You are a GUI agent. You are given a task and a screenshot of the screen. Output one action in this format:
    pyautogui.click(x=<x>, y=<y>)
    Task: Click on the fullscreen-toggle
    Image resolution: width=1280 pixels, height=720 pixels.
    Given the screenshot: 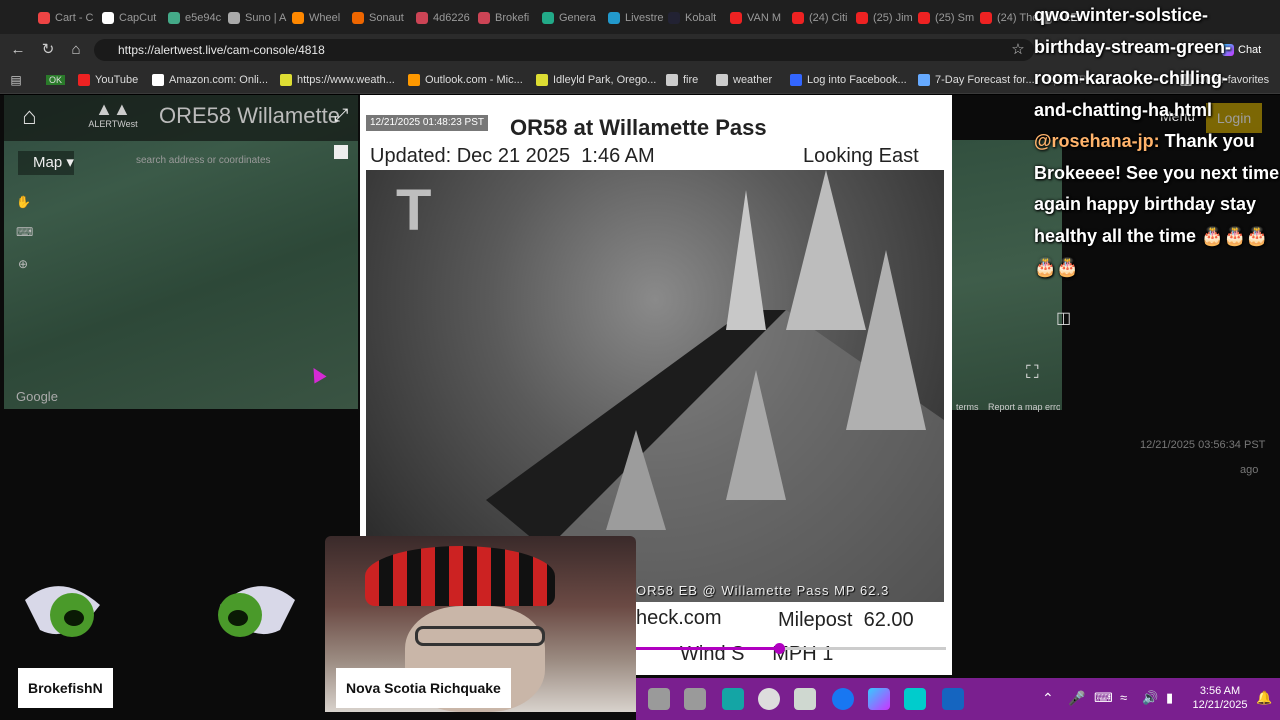 What is the action you would take?
    pyautogui.click(x=341, y=152)
    